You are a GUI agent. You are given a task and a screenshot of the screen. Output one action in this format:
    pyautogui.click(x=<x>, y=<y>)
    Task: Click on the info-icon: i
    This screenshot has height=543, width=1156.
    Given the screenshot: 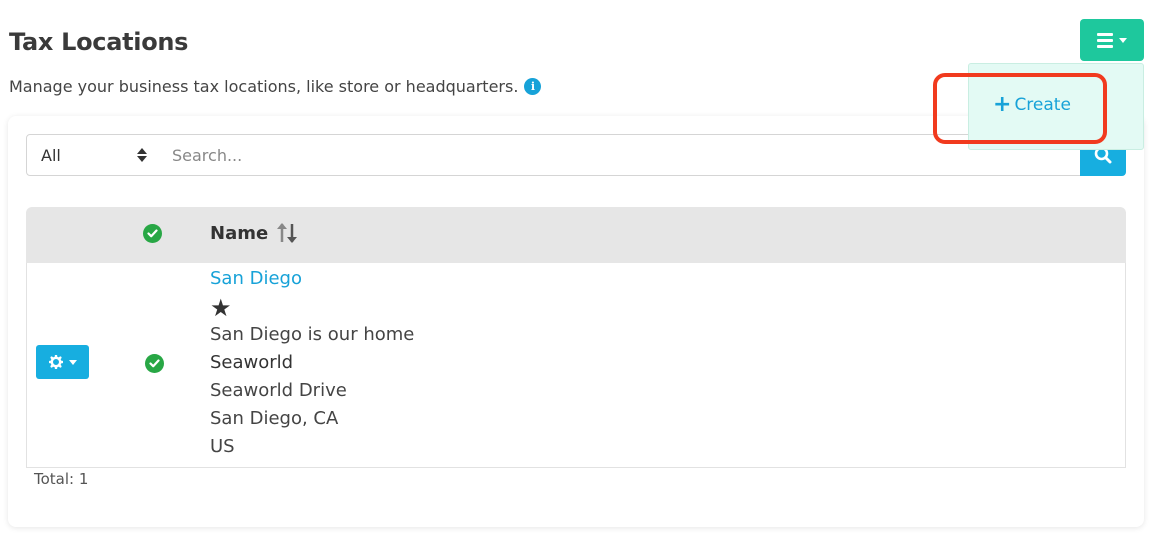 What is the action you would take?
    pyautogui.click(x=533, y=86)
    